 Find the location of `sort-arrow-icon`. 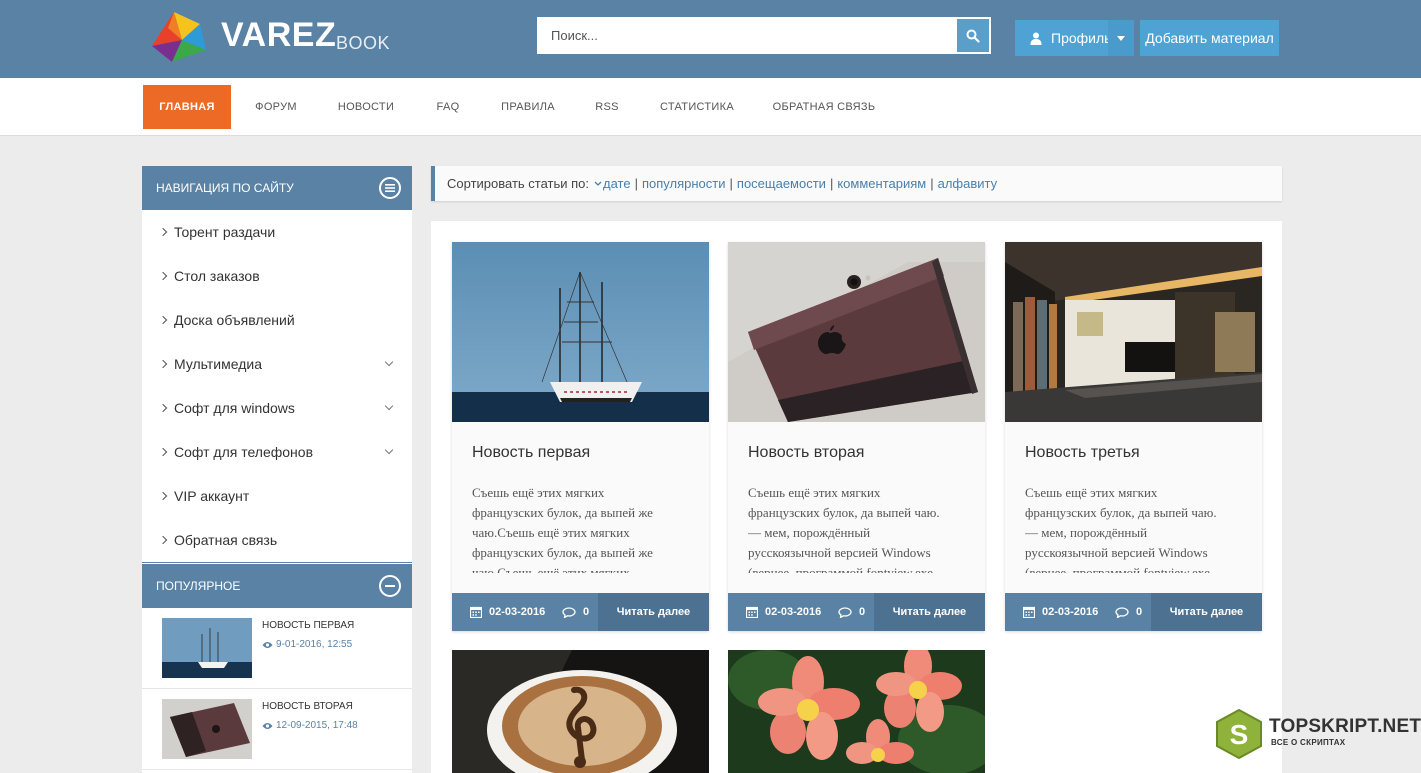

sort-arrow-icon is located at coordinates (598, 183).